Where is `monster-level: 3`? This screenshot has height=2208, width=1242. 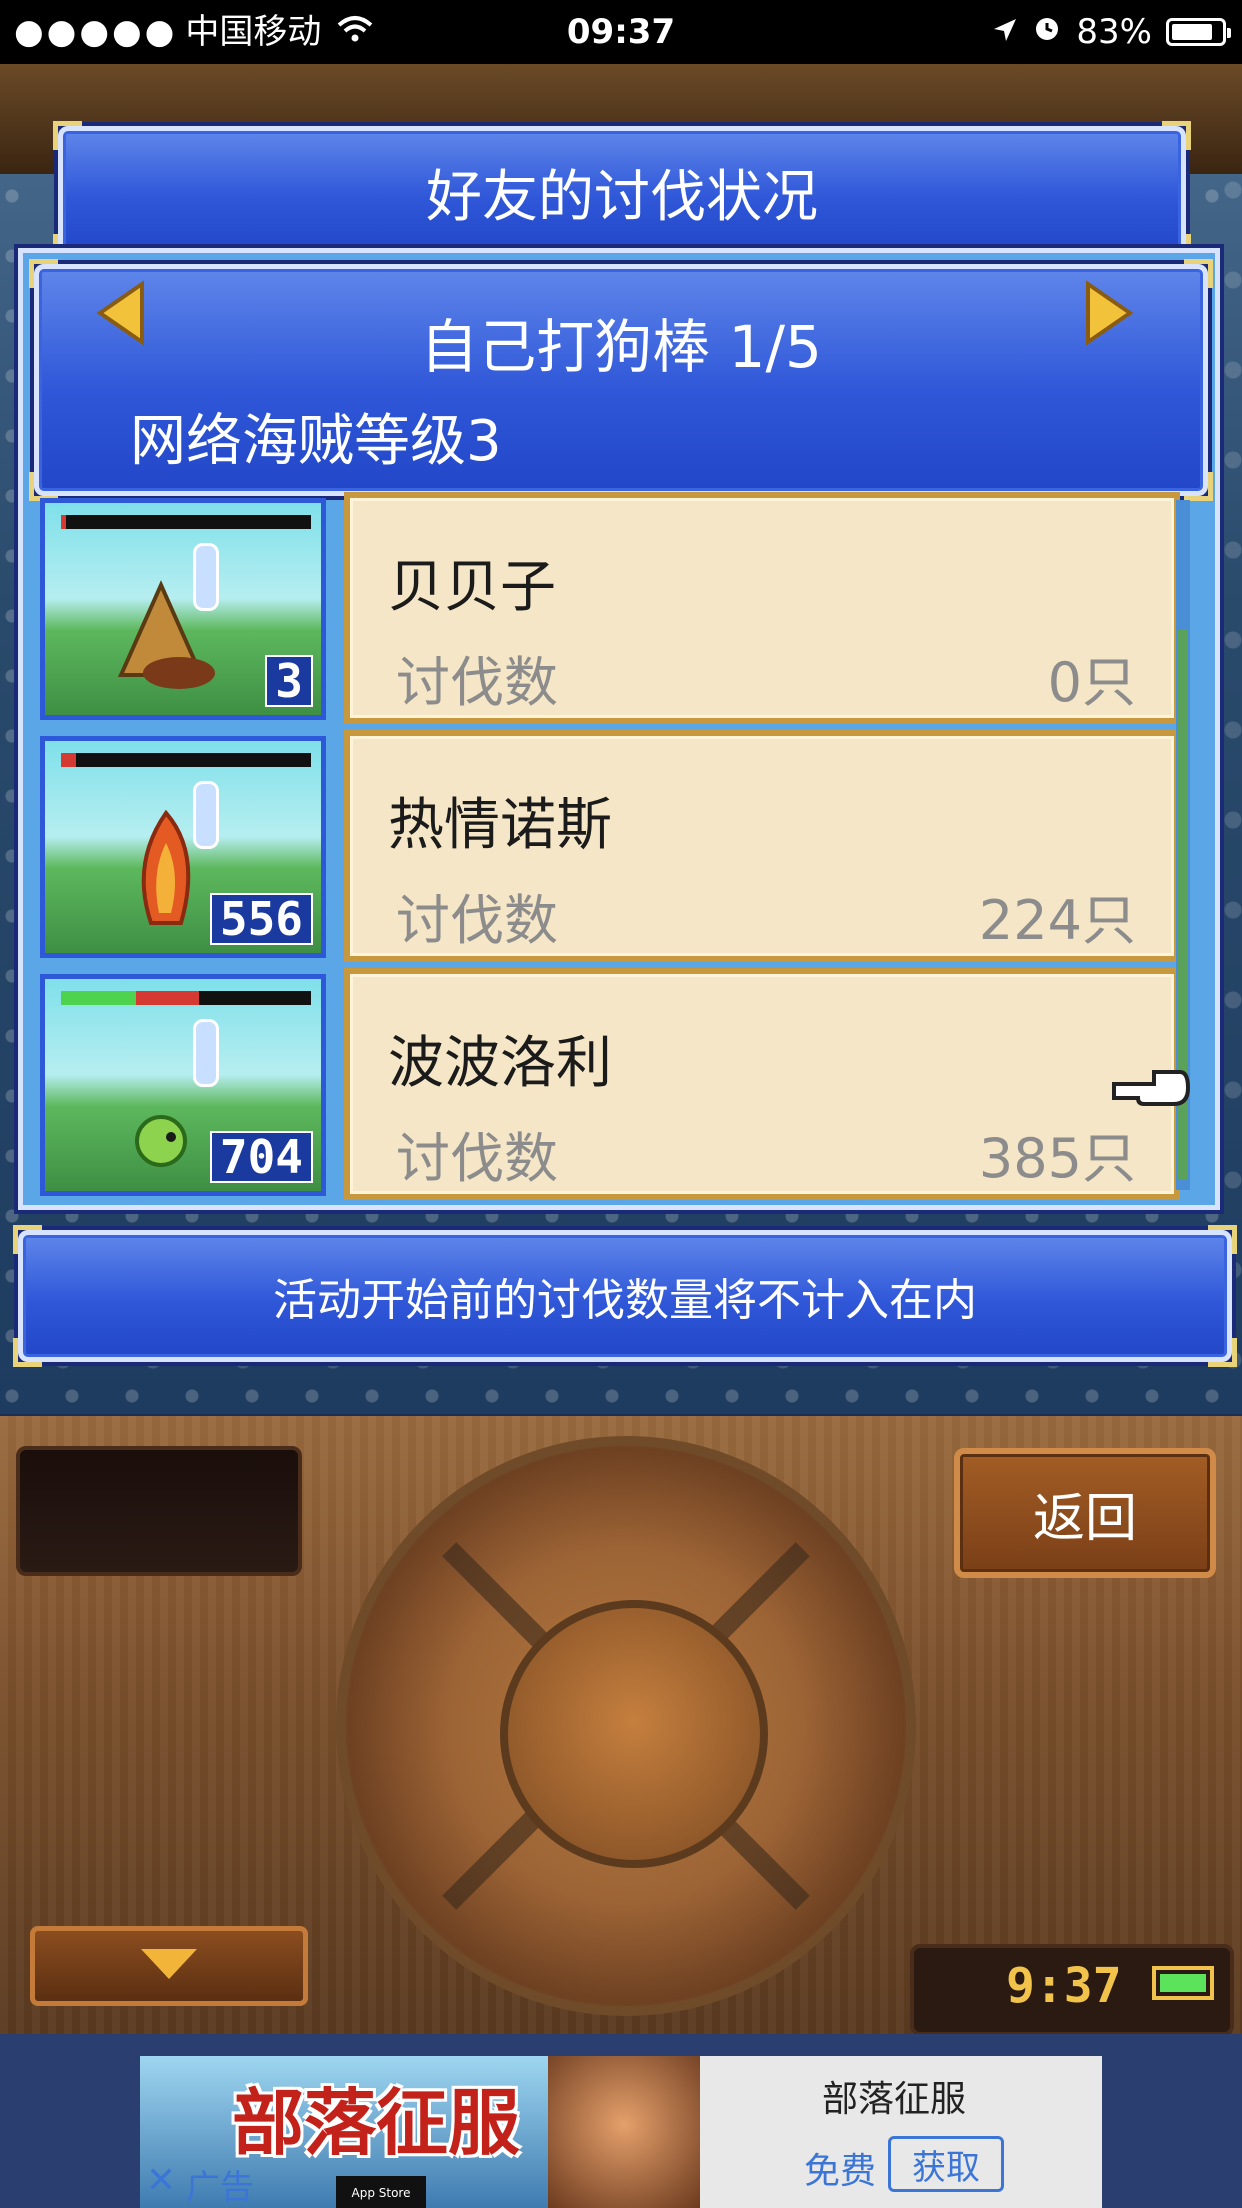 monster-level: 3 is located at coordinates (289, 681).